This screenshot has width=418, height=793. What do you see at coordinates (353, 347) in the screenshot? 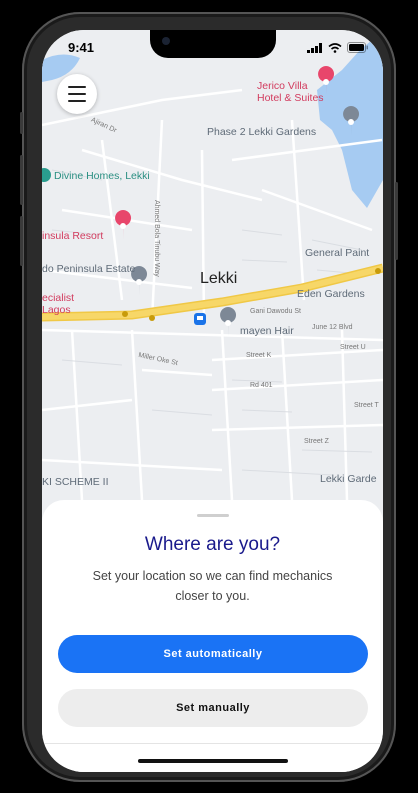
I see `street-label: Street U` at bounding box center [353, 347].